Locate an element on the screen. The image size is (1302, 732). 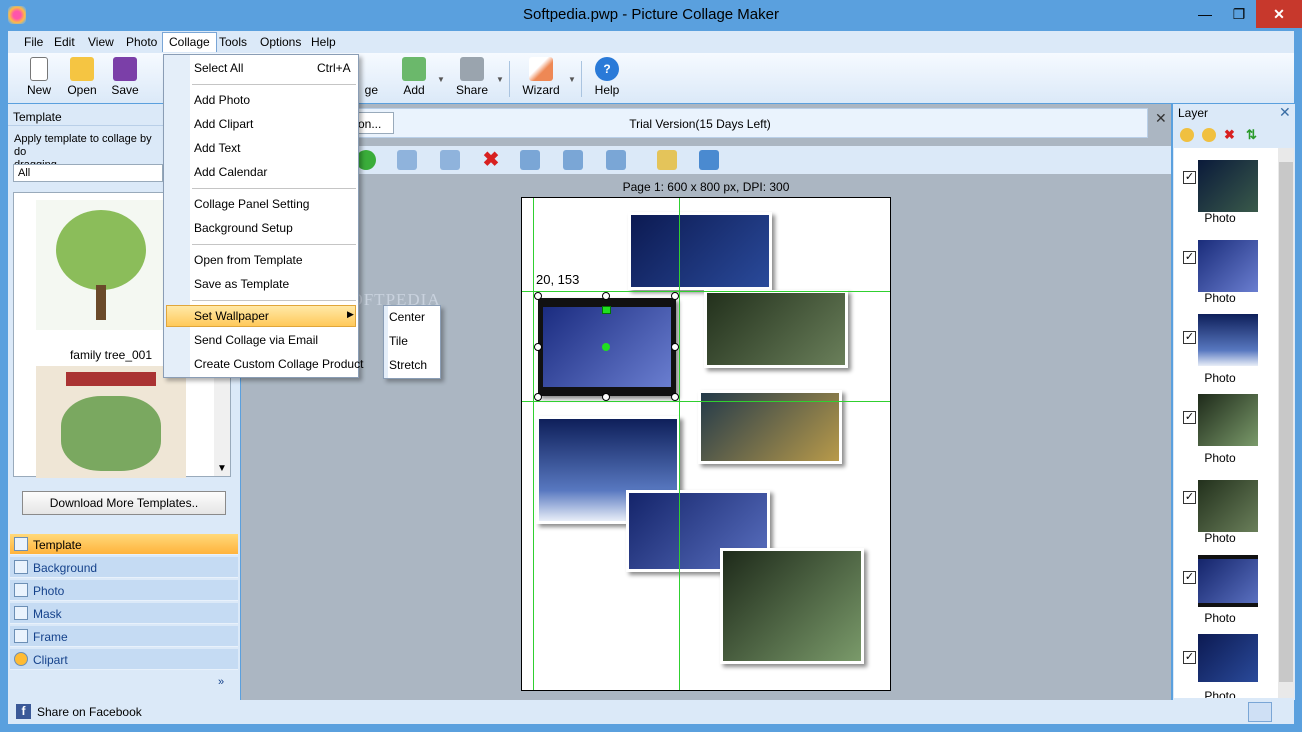
menu-item-add-calendar: Add Calendar is located at coordinates (230, 172).